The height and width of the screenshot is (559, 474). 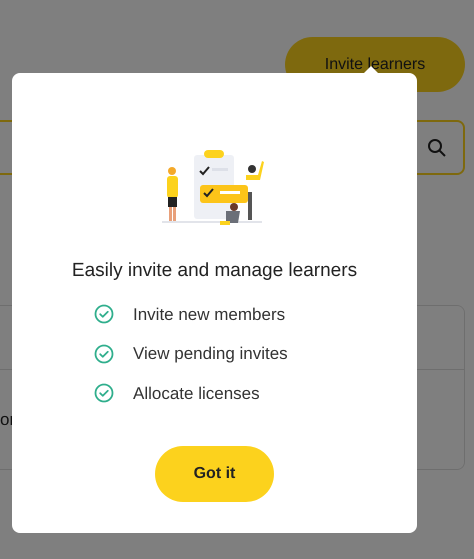 What do you see at coordinates (215, 271) in the screenshot?
I see `dialog-title: Easily invite and manage learners` at bounding box center [215, 271].